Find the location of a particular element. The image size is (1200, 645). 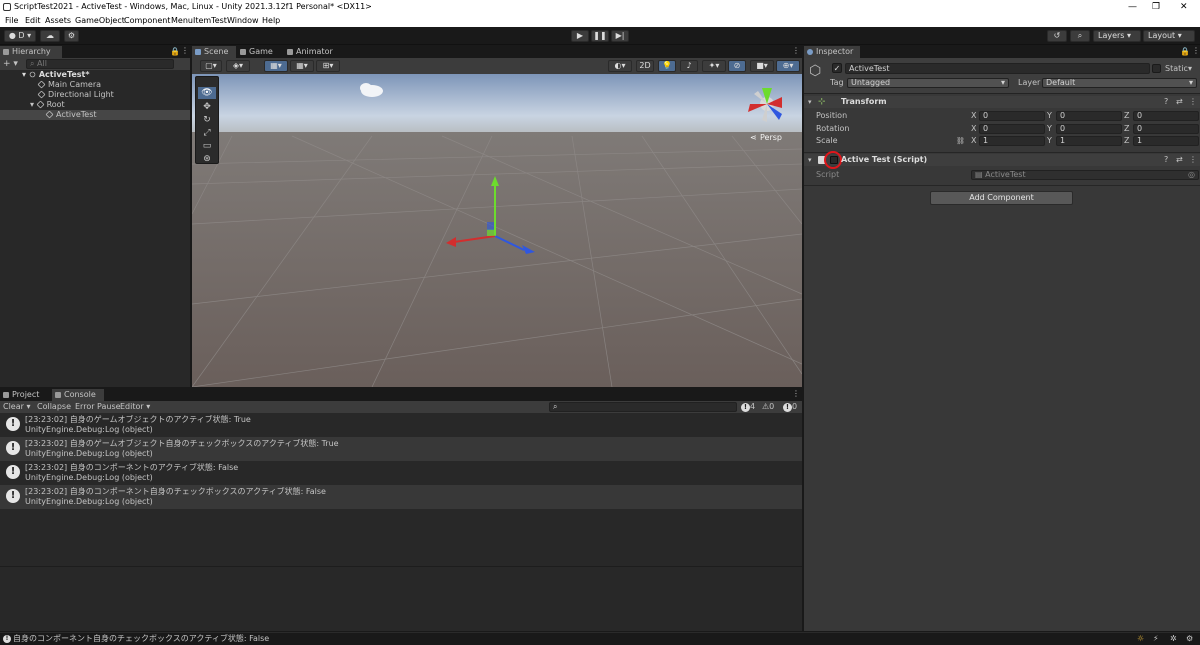

account-dropdown: ● D ▾ is located at coordinates (20, 36).